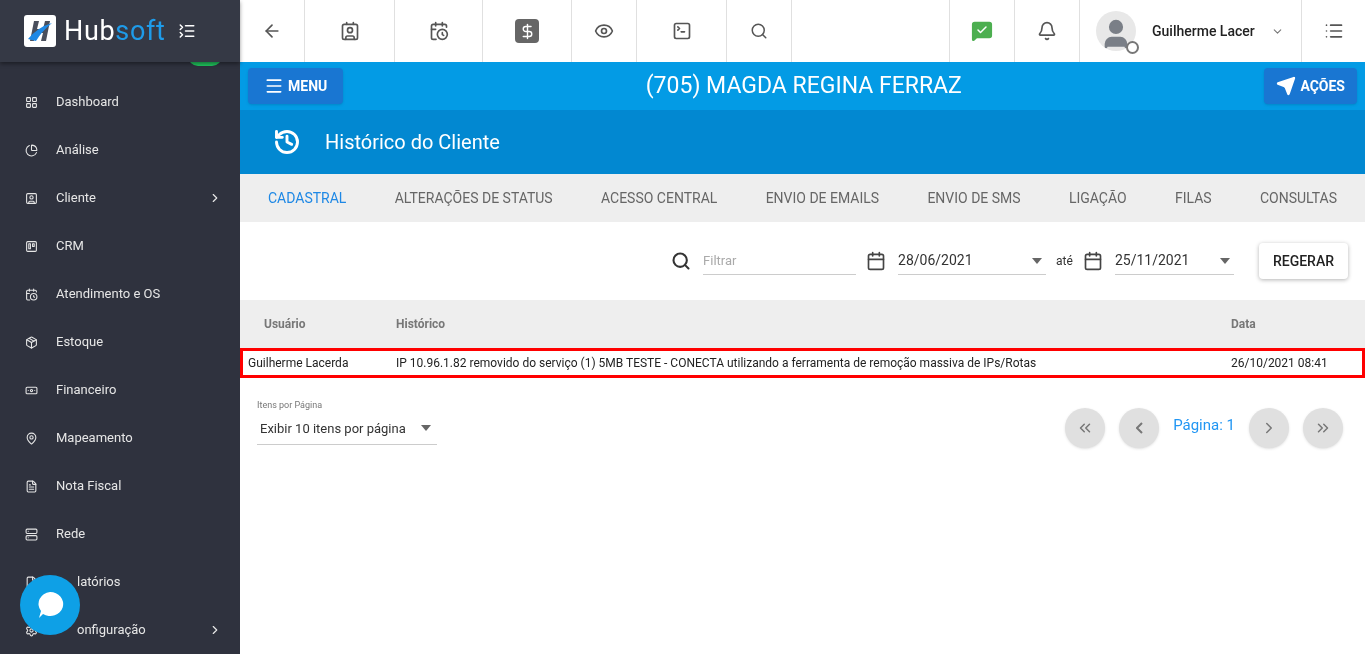 This screenshot has height=654, width=1365. Describe the element at coordinates (274, 86) in the screenshot. I see `menu-icon` at that location.